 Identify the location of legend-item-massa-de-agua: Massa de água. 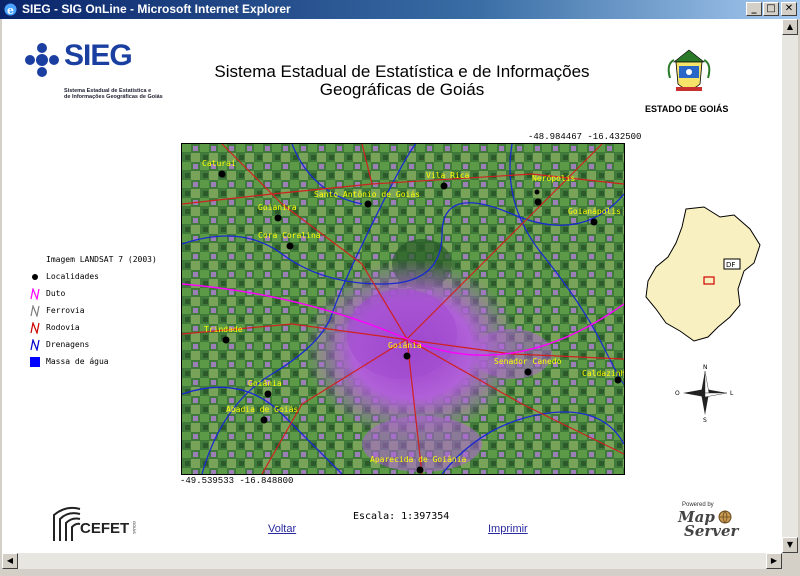
(106, 364).